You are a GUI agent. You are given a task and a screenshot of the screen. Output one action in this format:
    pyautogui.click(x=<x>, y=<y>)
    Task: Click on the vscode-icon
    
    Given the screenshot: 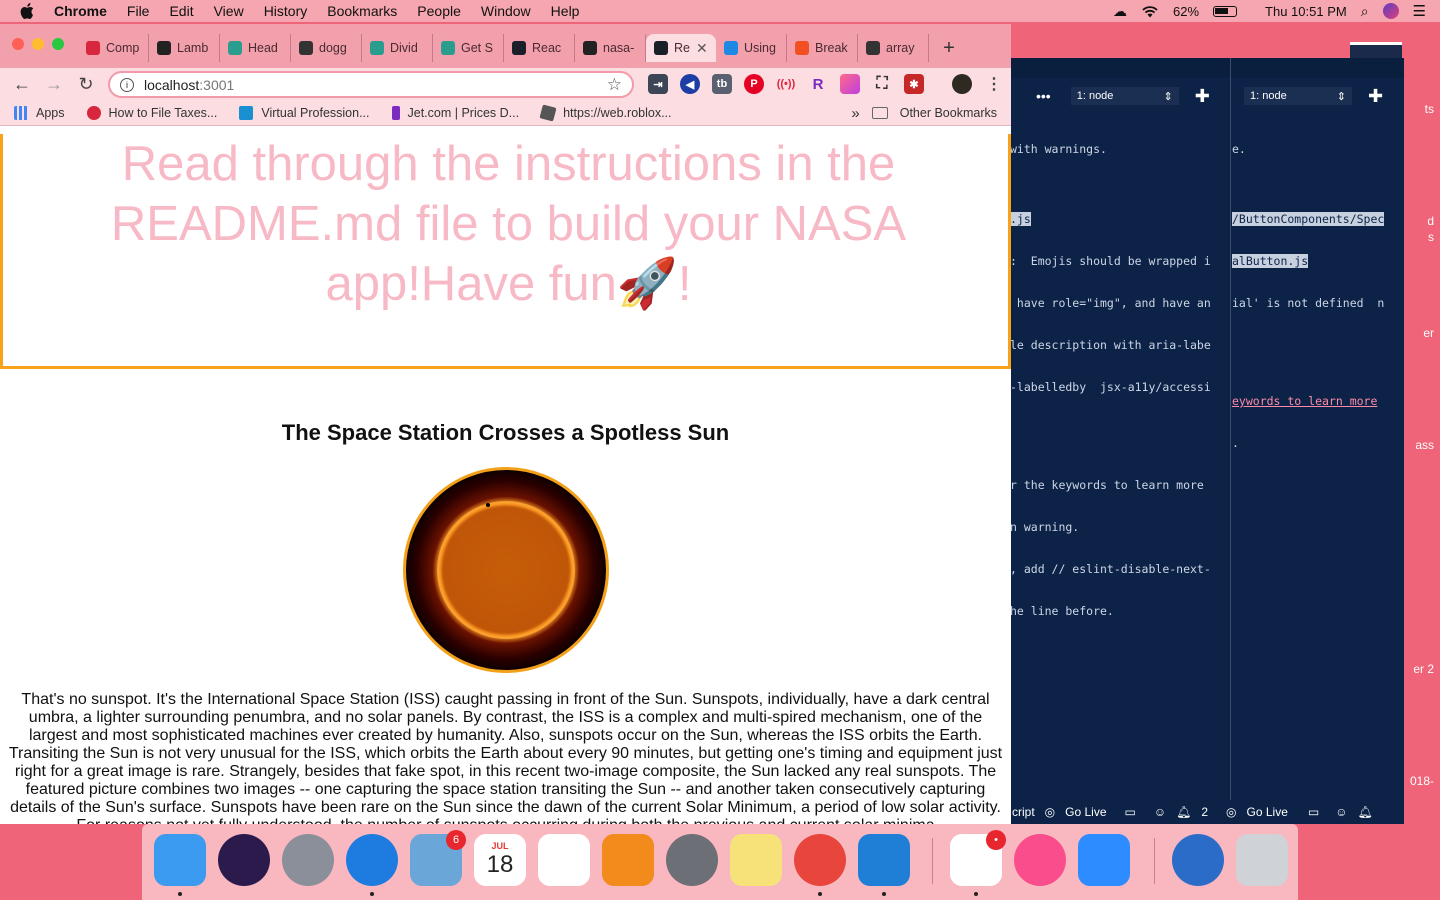 What is the action you would take?
    pyautogui.click(x=884, y=860)
    